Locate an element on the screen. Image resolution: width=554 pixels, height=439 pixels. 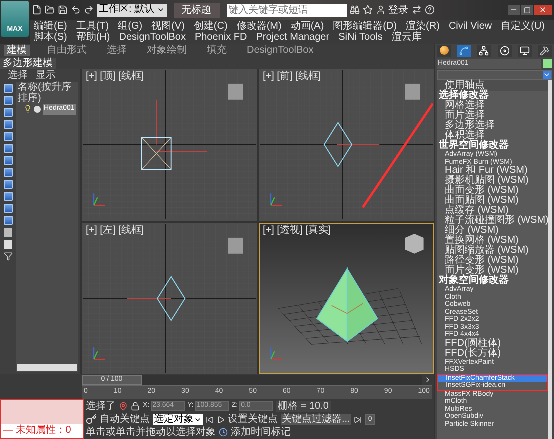
add-time-tag-button: 添加时间标记 is located at coordinates (261, 432).